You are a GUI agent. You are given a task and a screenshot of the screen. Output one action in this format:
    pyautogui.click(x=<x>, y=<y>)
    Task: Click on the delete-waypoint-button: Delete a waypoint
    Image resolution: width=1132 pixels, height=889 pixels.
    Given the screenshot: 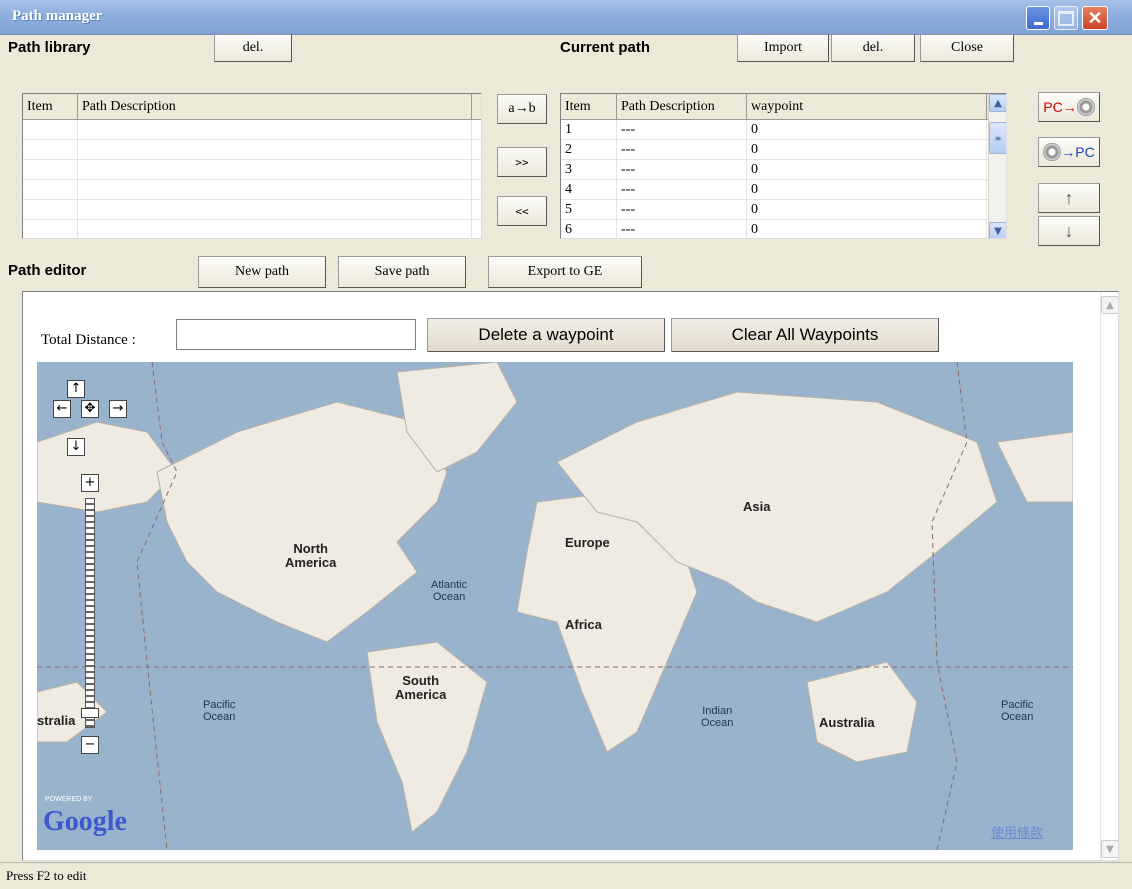 What is the action you would take?
    pyautogui.click(x=546, y=335)
    